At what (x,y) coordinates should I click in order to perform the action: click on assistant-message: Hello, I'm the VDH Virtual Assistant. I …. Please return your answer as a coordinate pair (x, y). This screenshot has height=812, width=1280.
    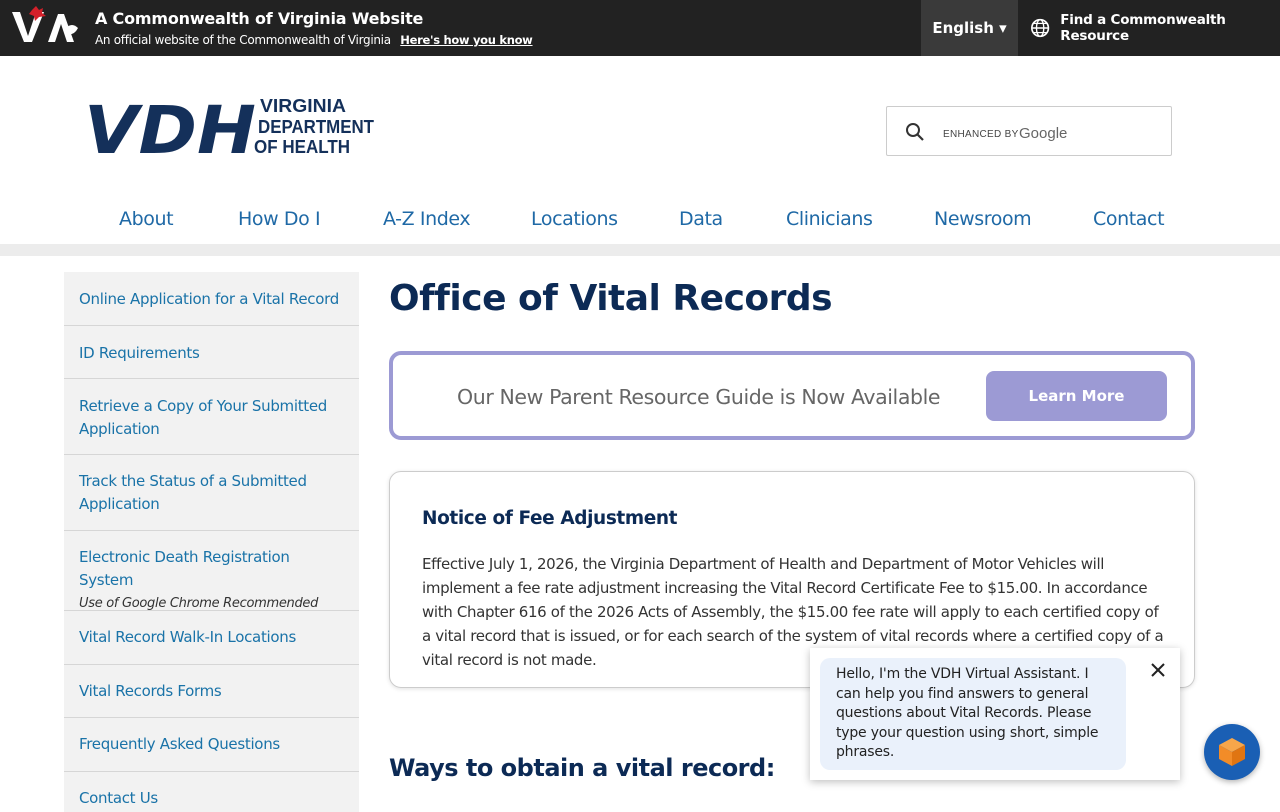
    Looking at the image, I should click on (973, 714).